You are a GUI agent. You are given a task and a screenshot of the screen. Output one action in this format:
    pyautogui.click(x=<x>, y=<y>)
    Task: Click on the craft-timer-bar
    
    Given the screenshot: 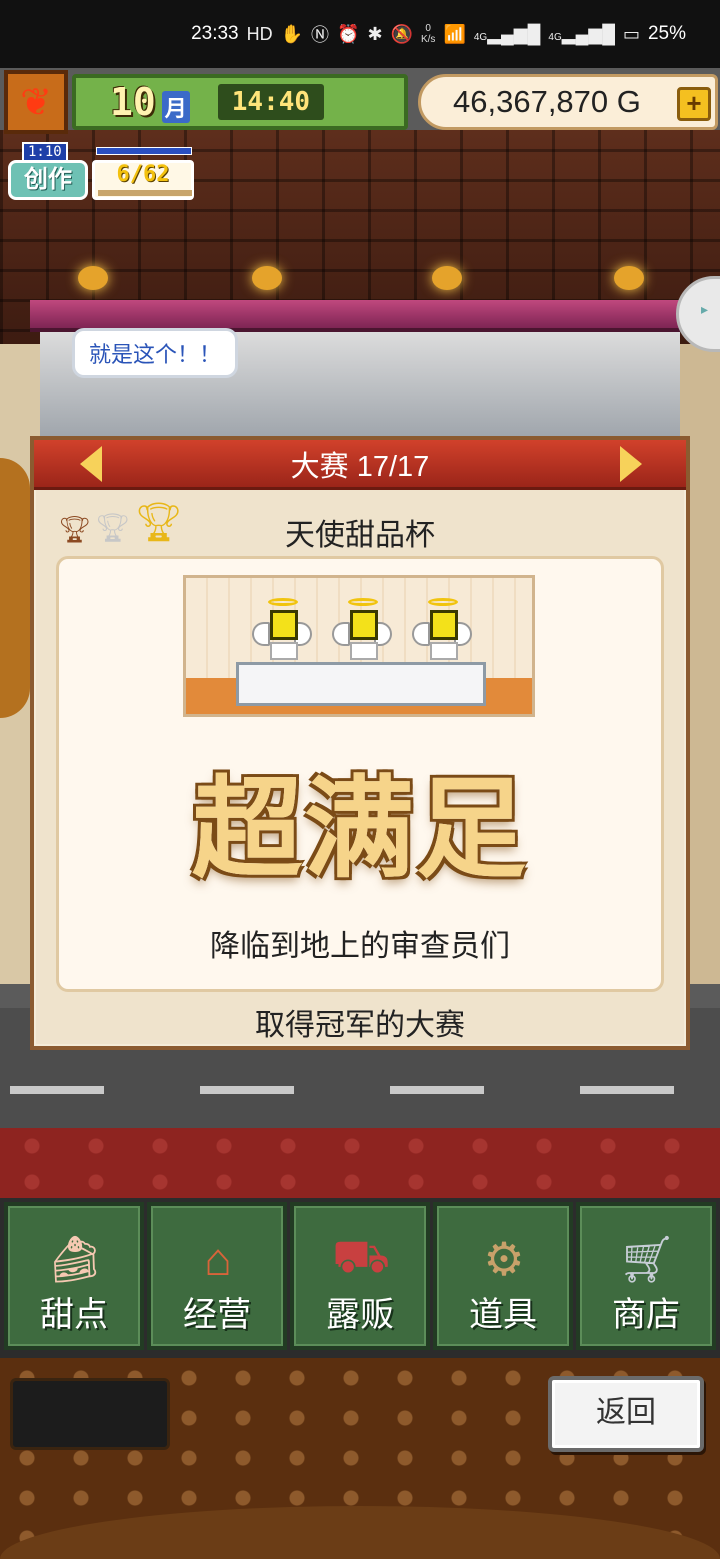 What is the action you would take?
    pyautogui.click(x=144, y=151)
    